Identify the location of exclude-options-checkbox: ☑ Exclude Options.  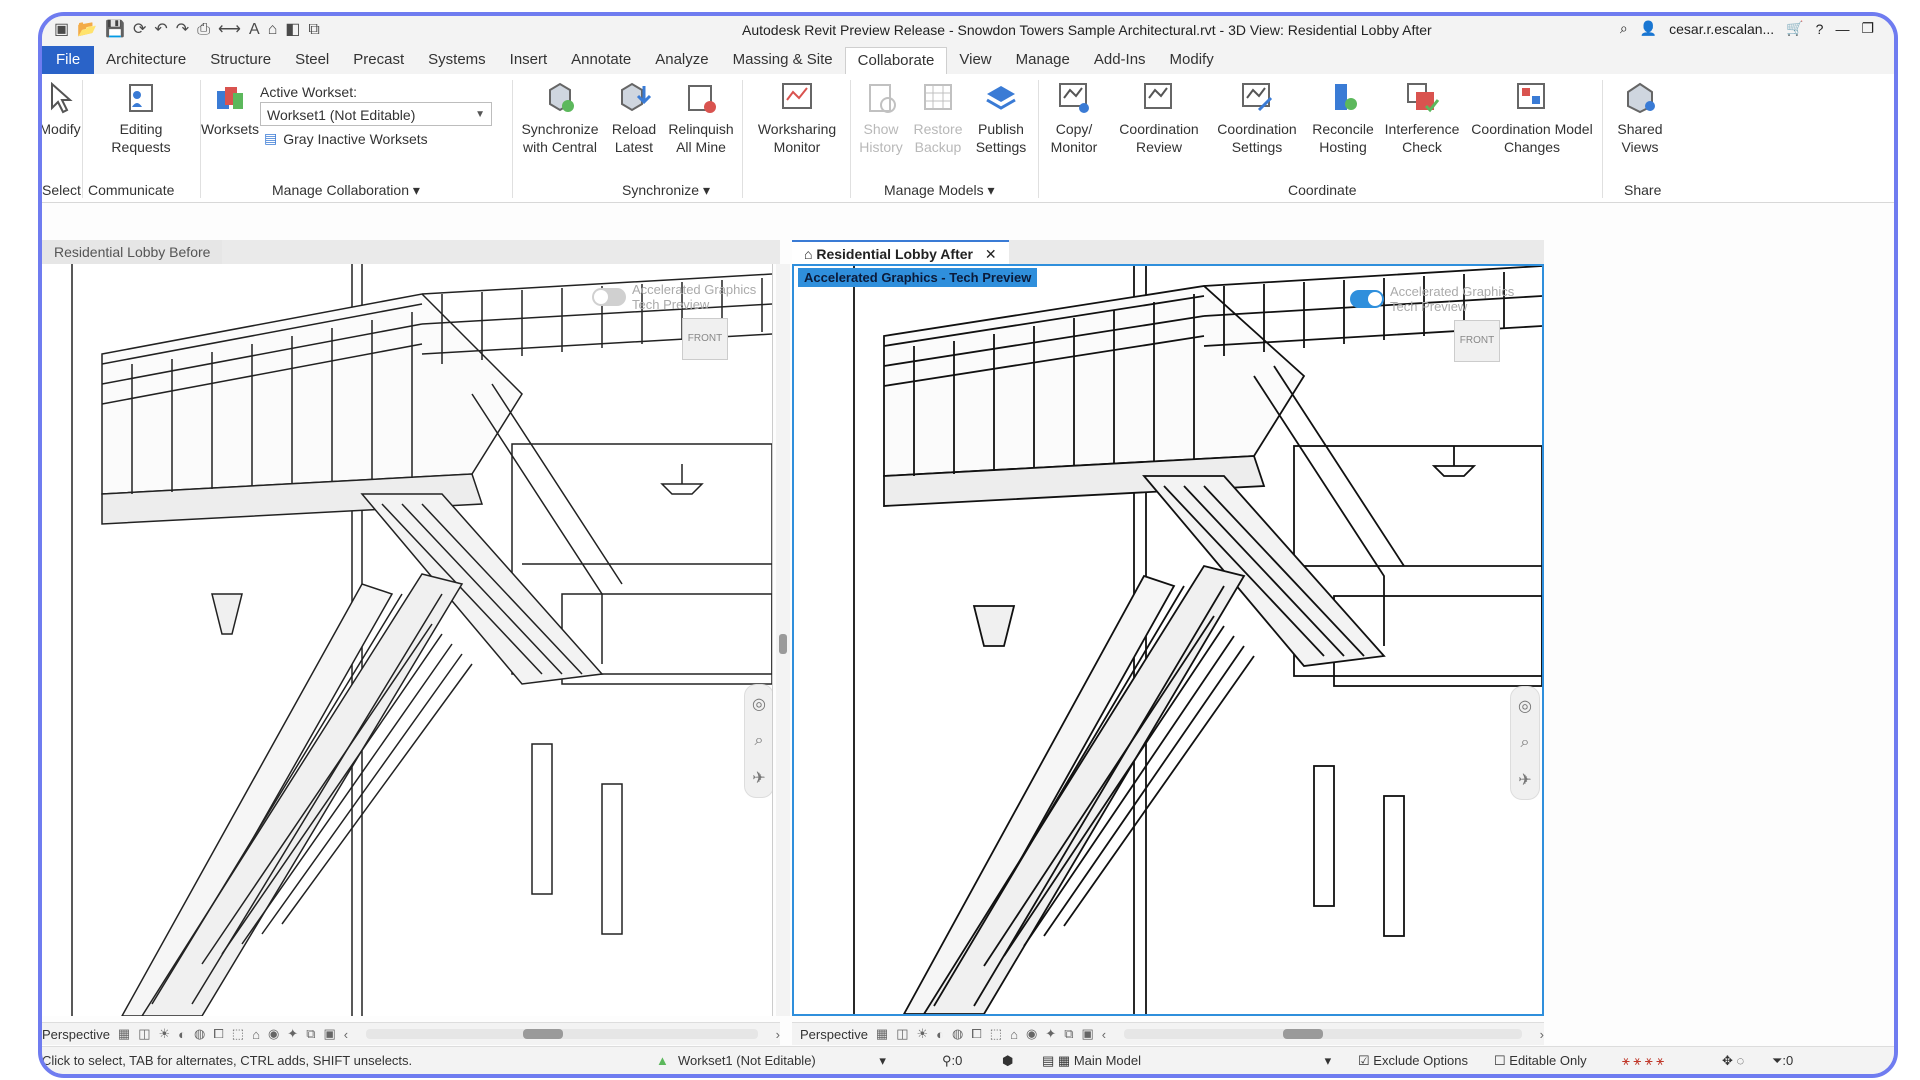
(1413, 1061).